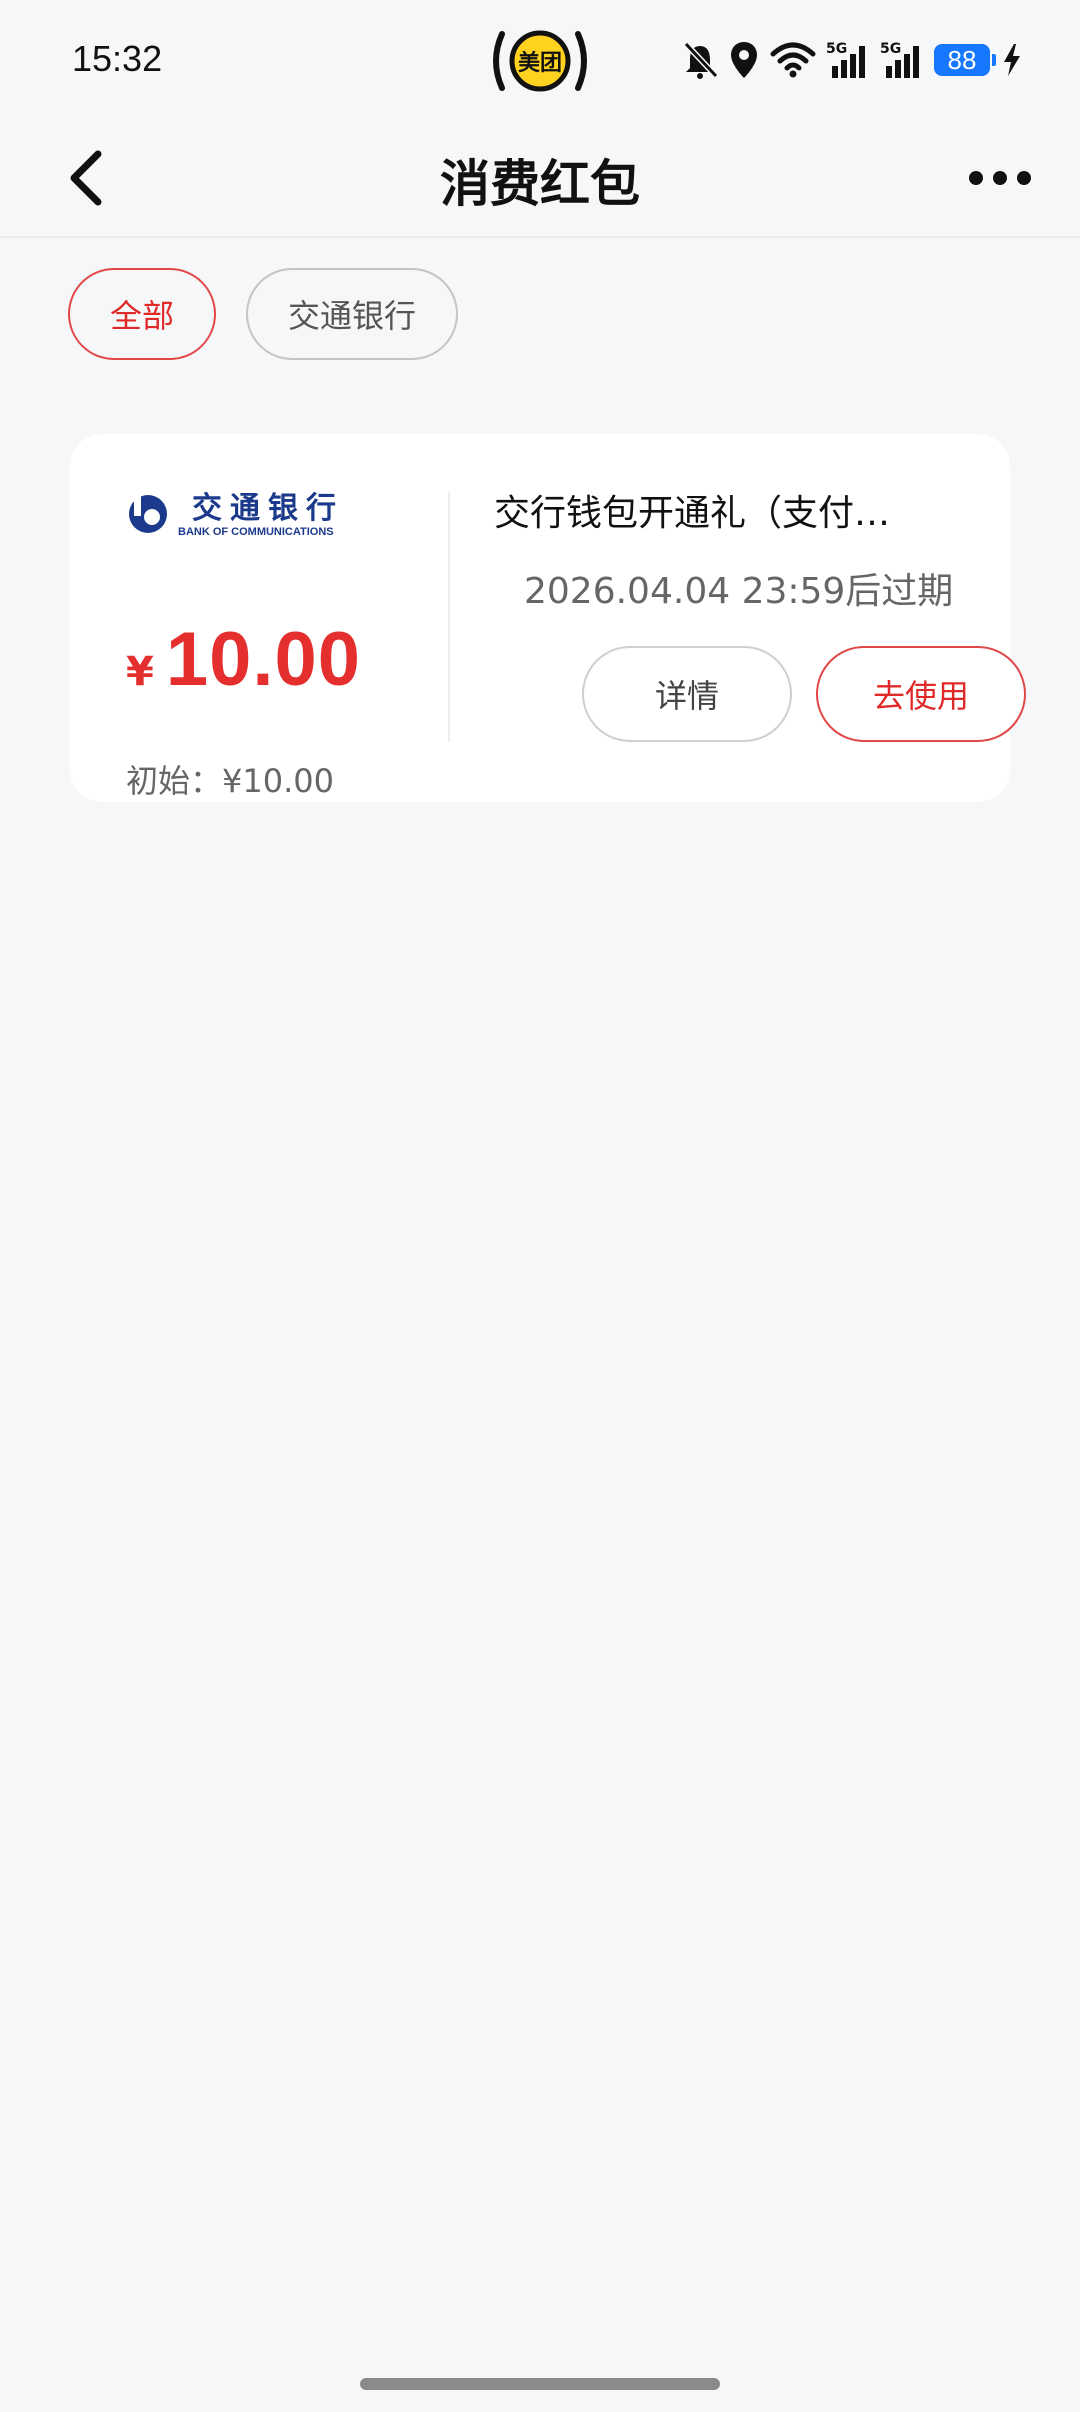 The width and height of the screenshot is (1080, 2412). I want to click on coupon-actions: 详情 去使用, so click(804, 694).